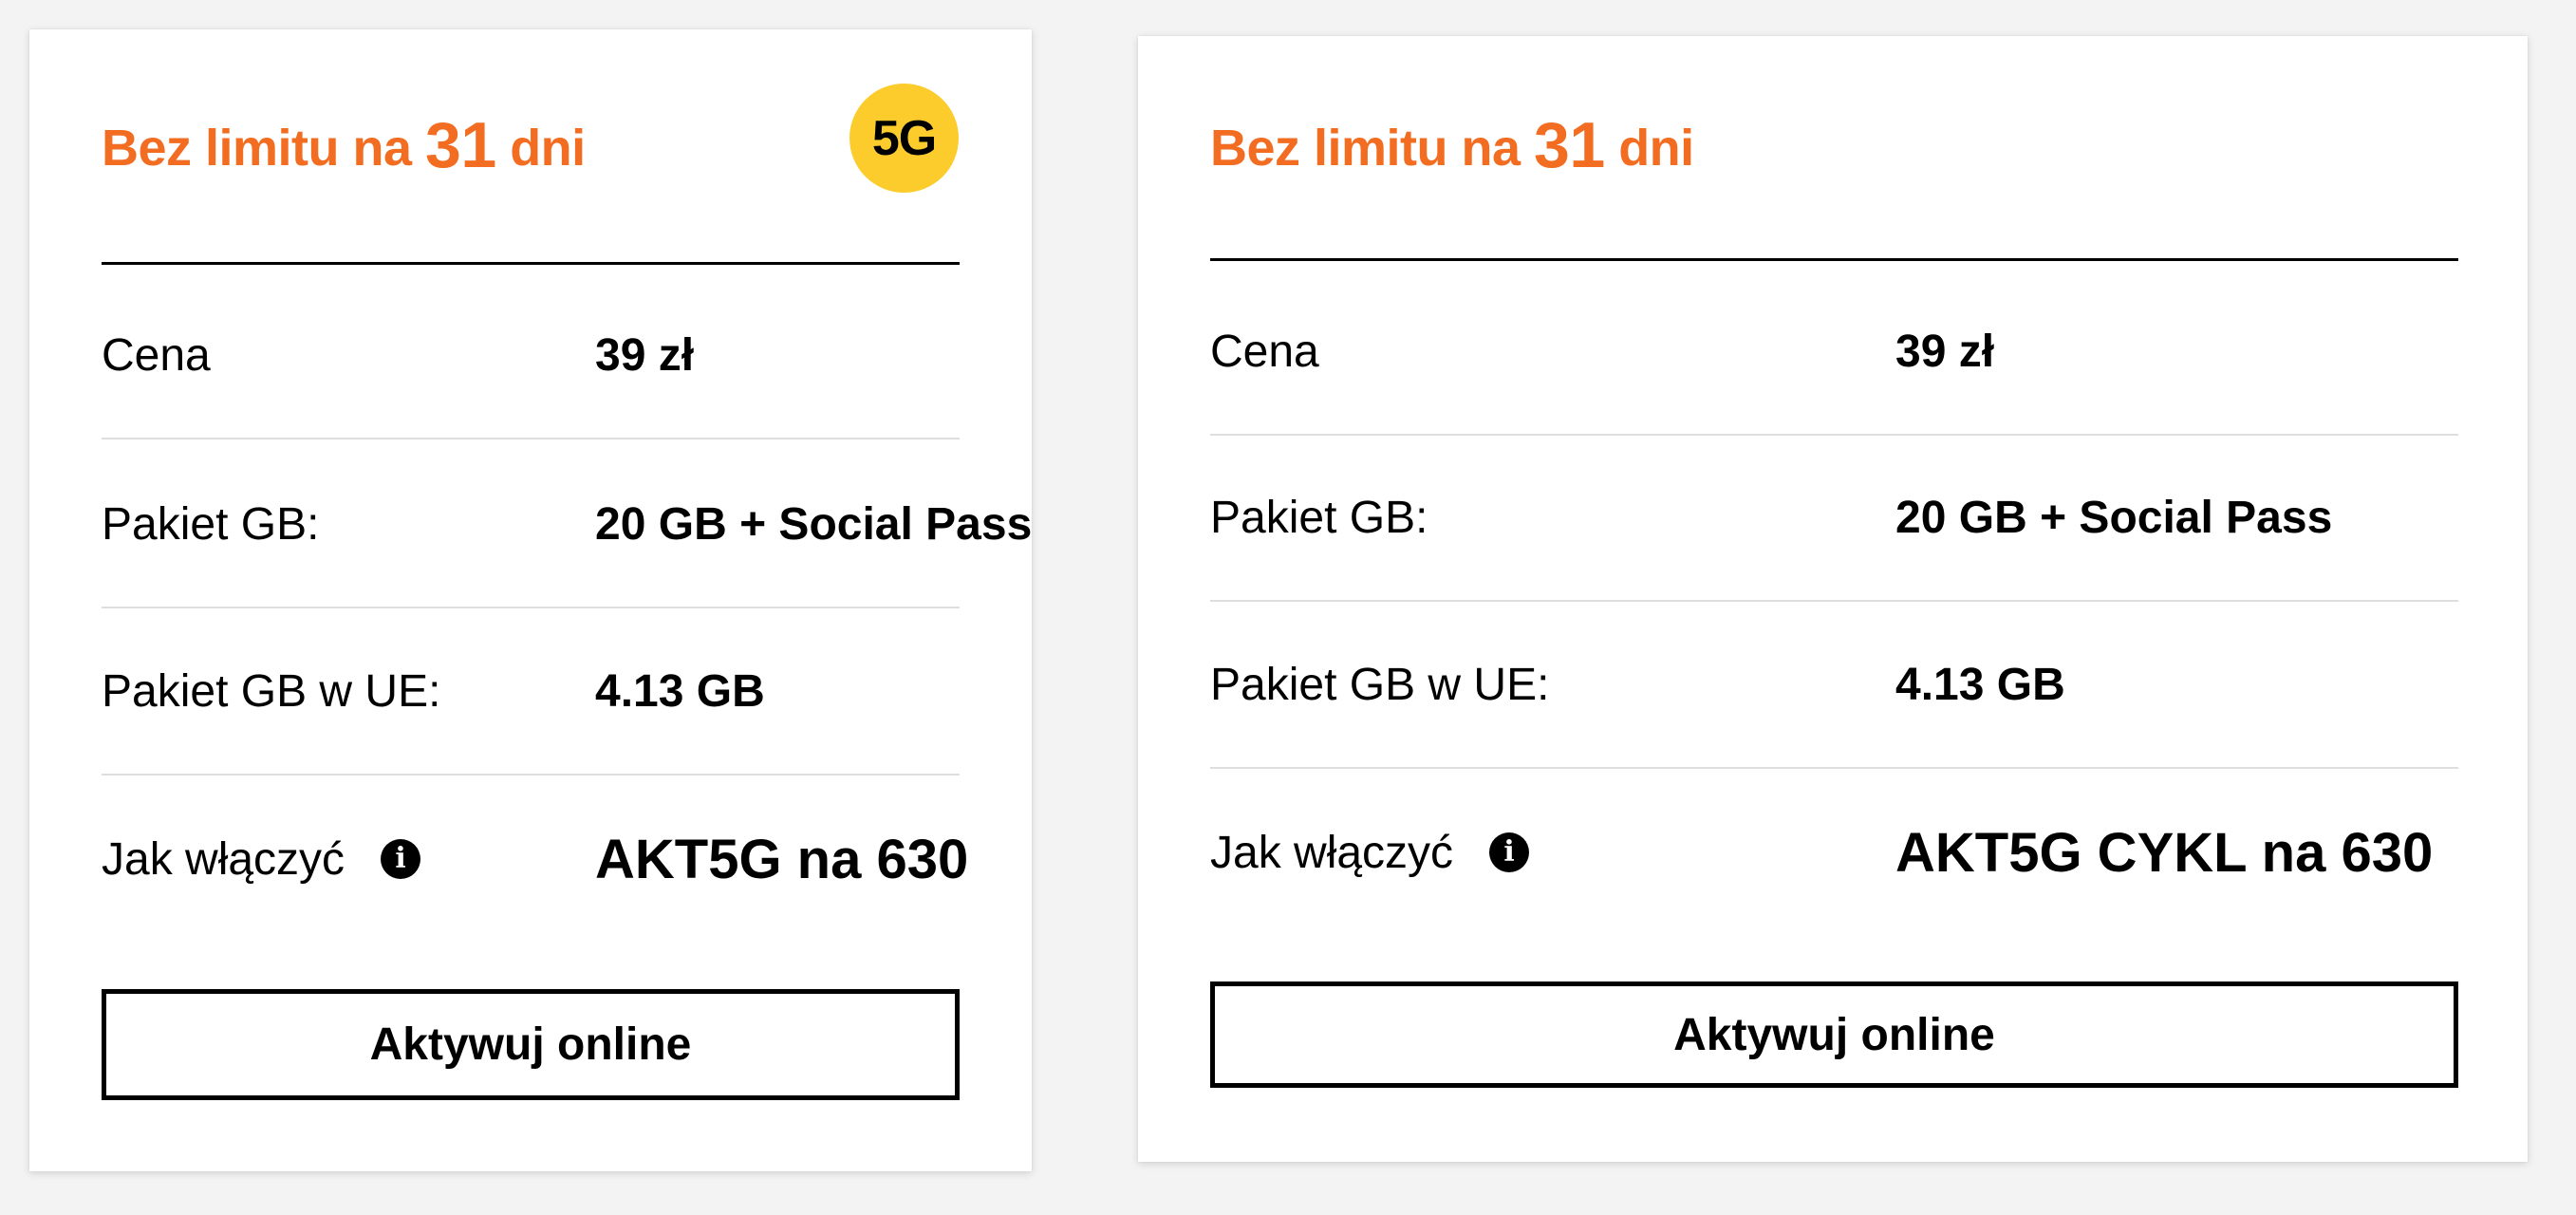 This screenshot has width=2576, height=1215. What do you see at coordinates (1834, 852) in the screenshot?
I see `row-how-to-enable: Jak włączyć i AKT5G CYKL na 630` at bounding box center [1834, 852].